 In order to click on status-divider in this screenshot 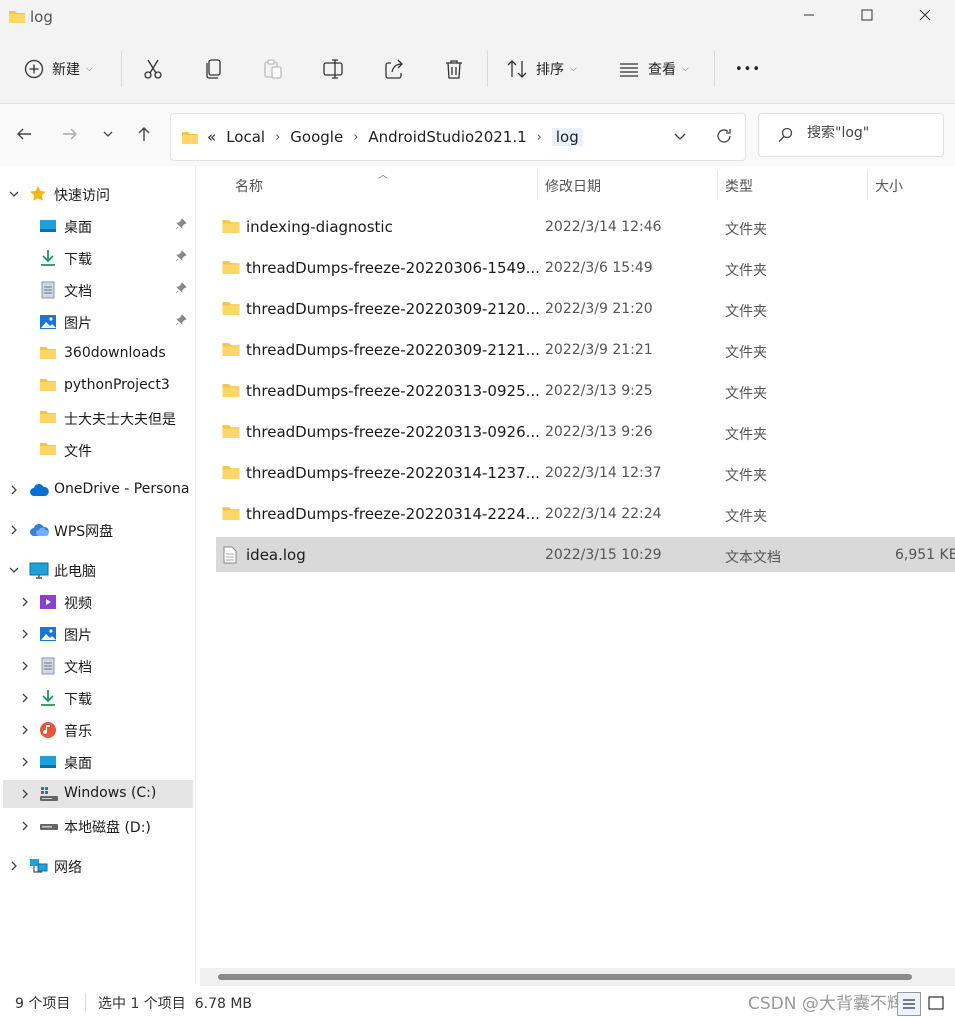, I will do `click(85, 1002)`.